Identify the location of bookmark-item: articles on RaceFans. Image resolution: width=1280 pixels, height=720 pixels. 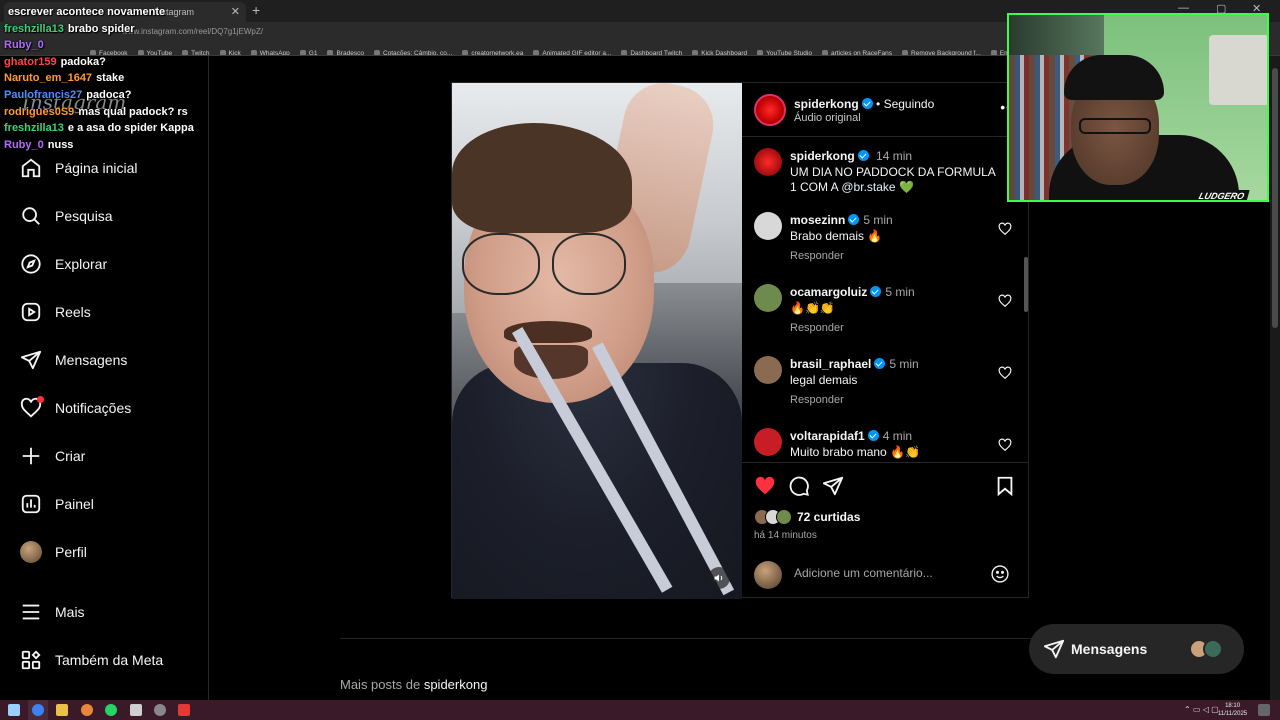
(857, 51).